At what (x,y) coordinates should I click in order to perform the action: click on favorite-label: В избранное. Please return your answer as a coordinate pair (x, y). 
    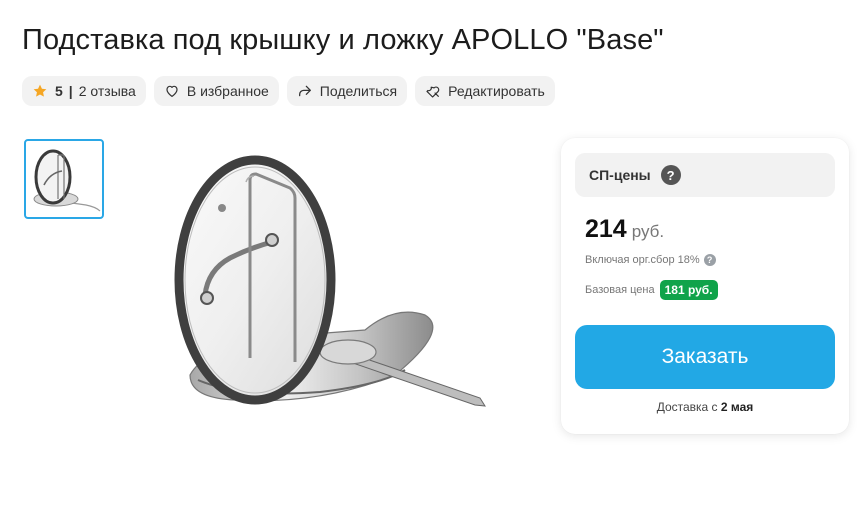
    Looking at the image, I should click on (227, 91).